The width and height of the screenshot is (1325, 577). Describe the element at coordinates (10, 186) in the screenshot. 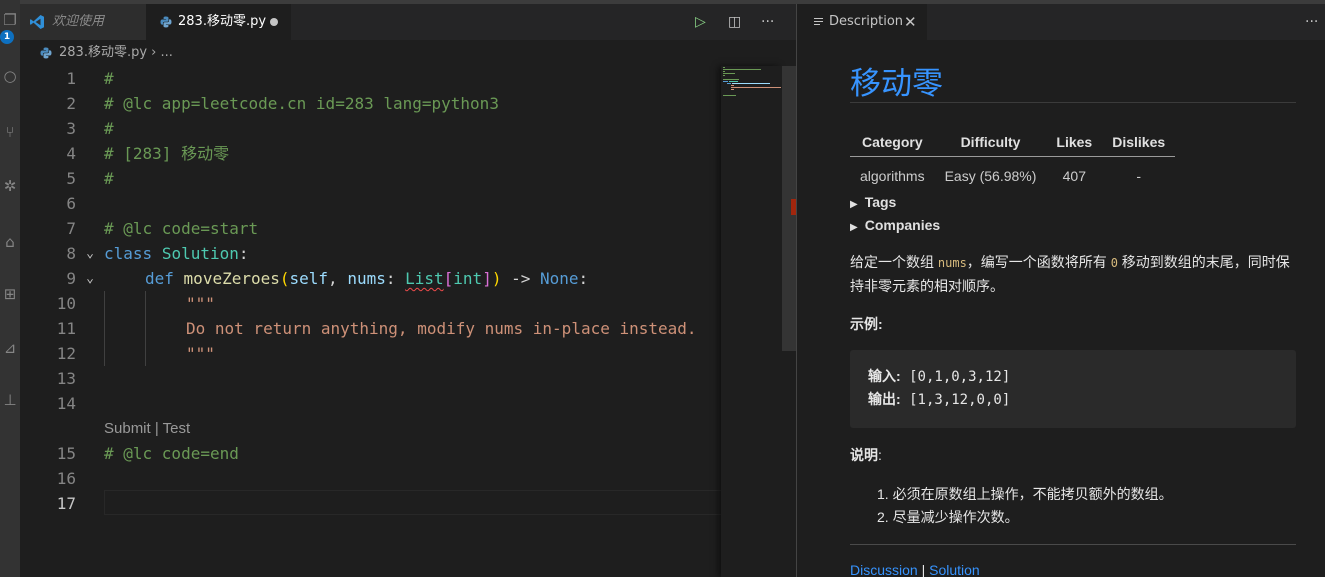

I see `debug-icon: ✲` at that location.